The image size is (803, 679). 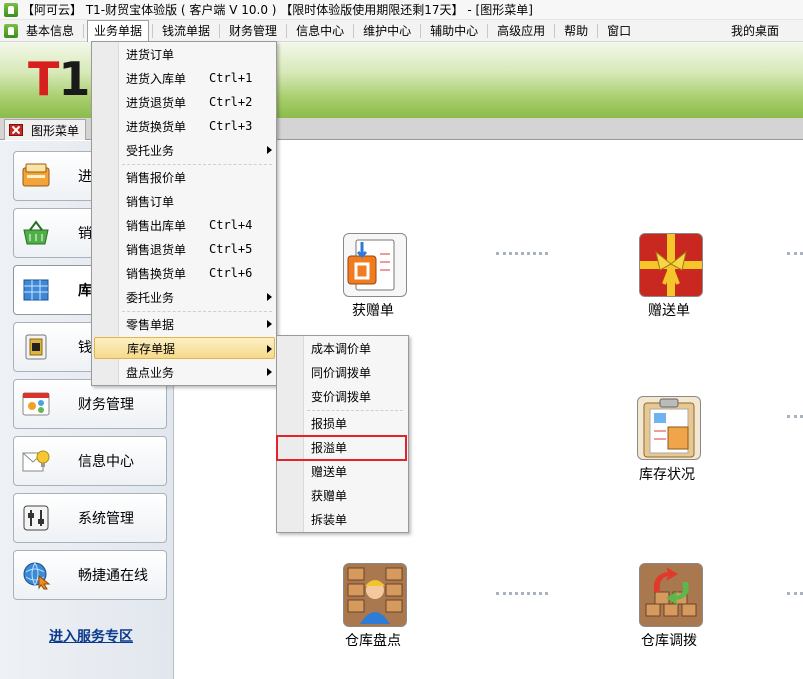 I want to click on menu-auxiliary: 辅助中心, so click(x=454, y=31).